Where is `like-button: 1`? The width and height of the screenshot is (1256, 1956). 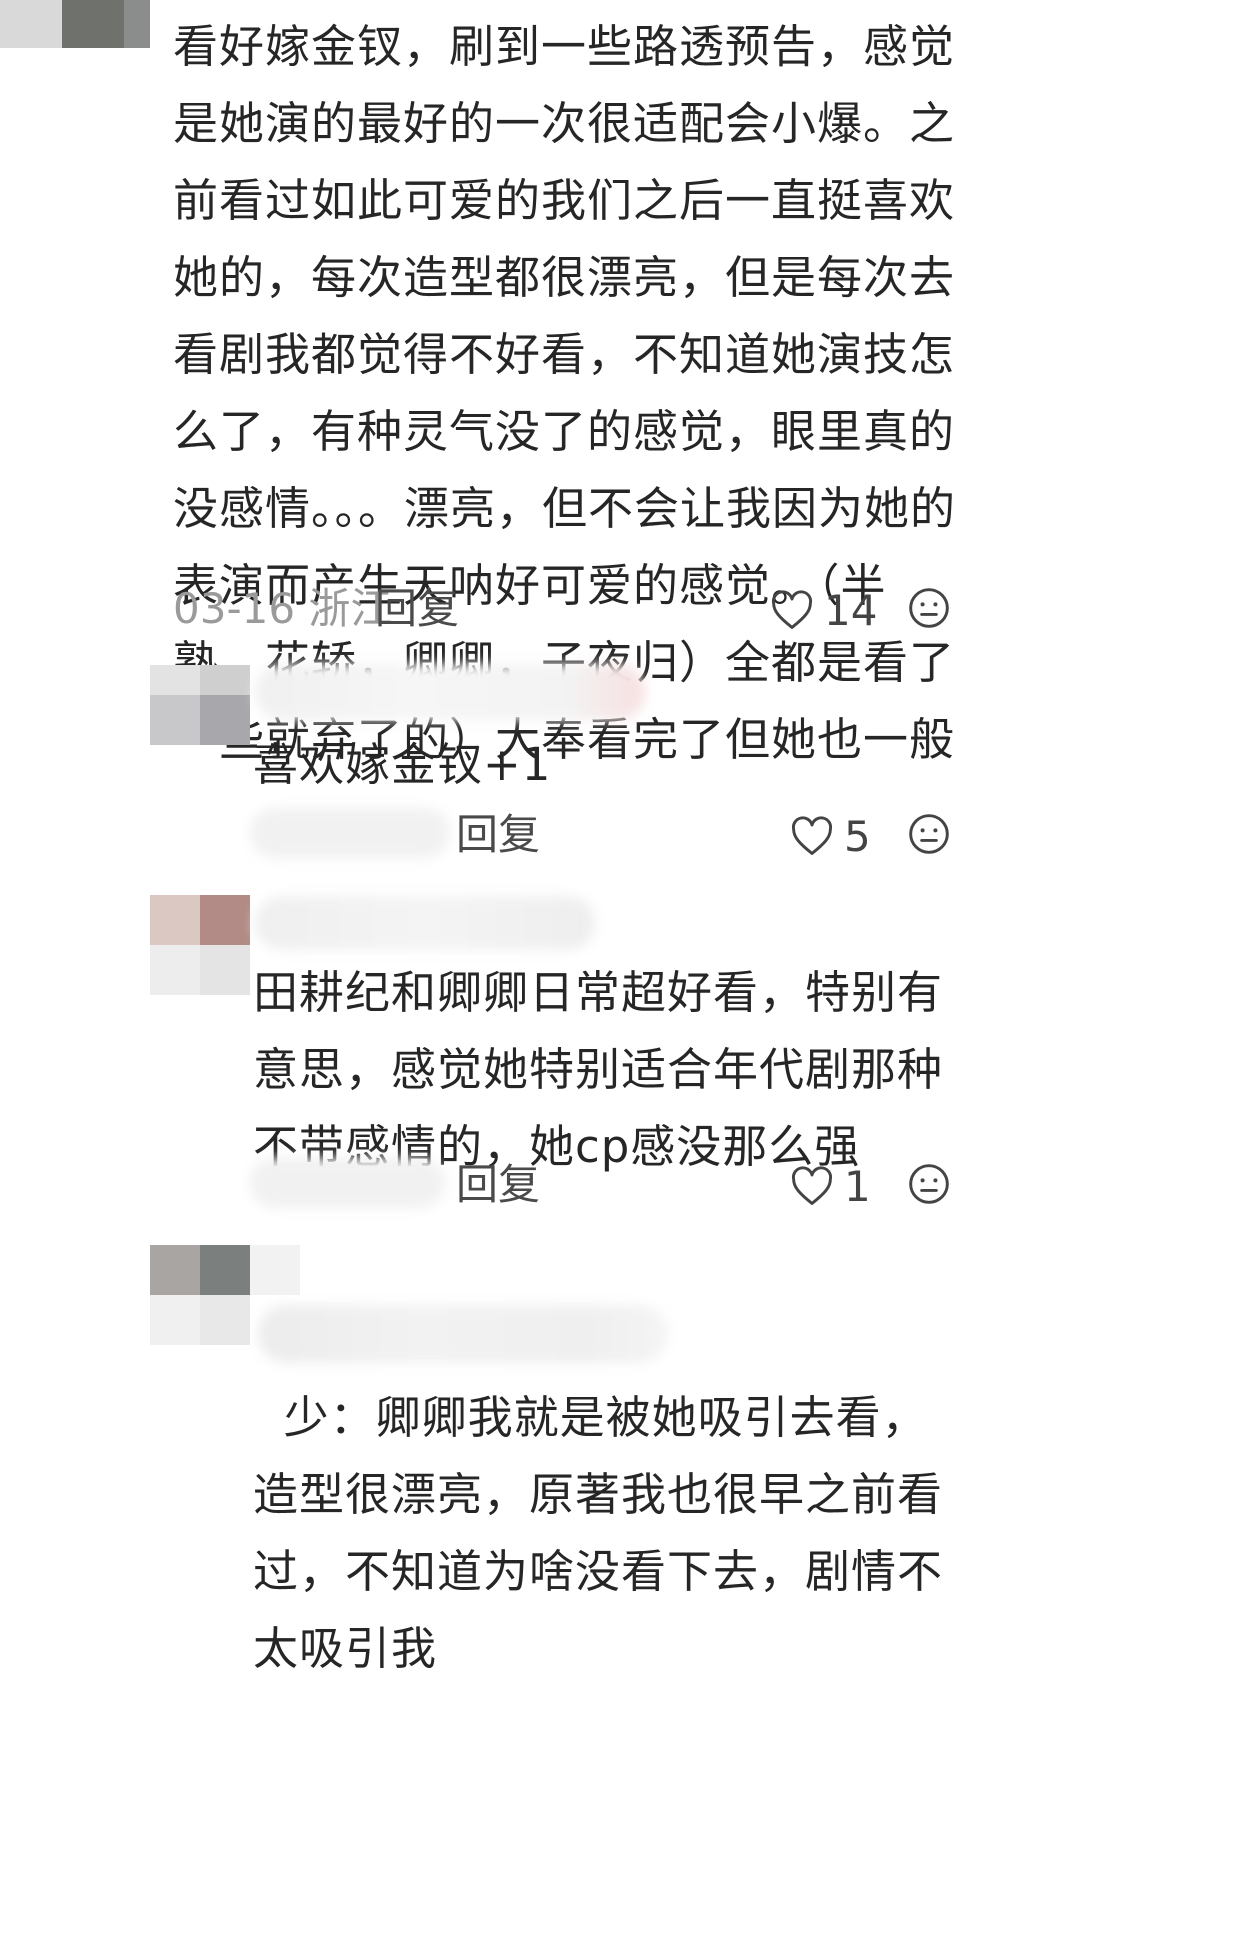 like-button: 1 is located at coordinates (830, 1186).